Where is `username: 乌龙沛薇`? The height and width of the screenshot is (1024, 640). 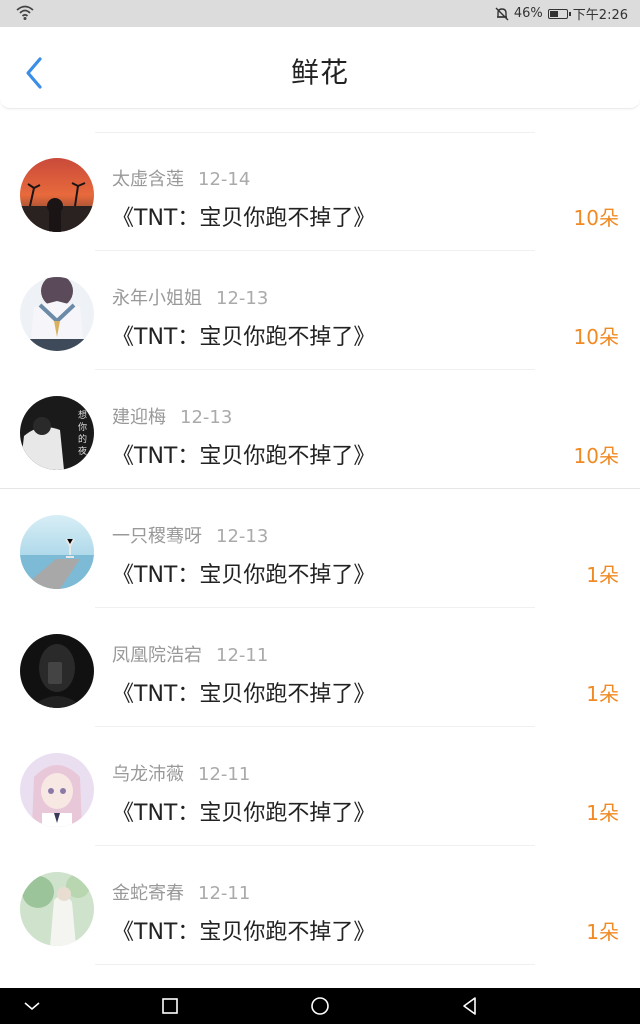 username: 乌龙沛薇 is located at coordinates (148, 774).